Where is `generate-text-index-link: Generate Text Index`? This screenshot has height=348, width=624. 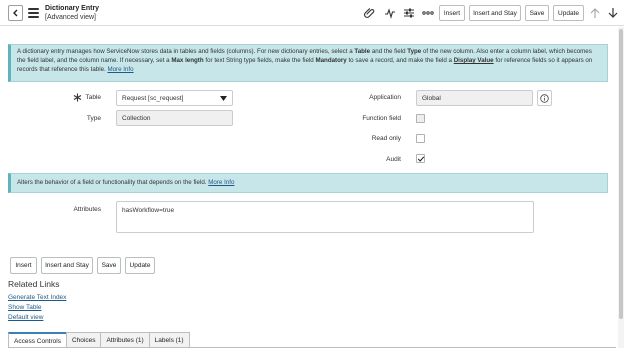 generate-text-index-link: Generate Text Index is located at coordinates (37, 297).